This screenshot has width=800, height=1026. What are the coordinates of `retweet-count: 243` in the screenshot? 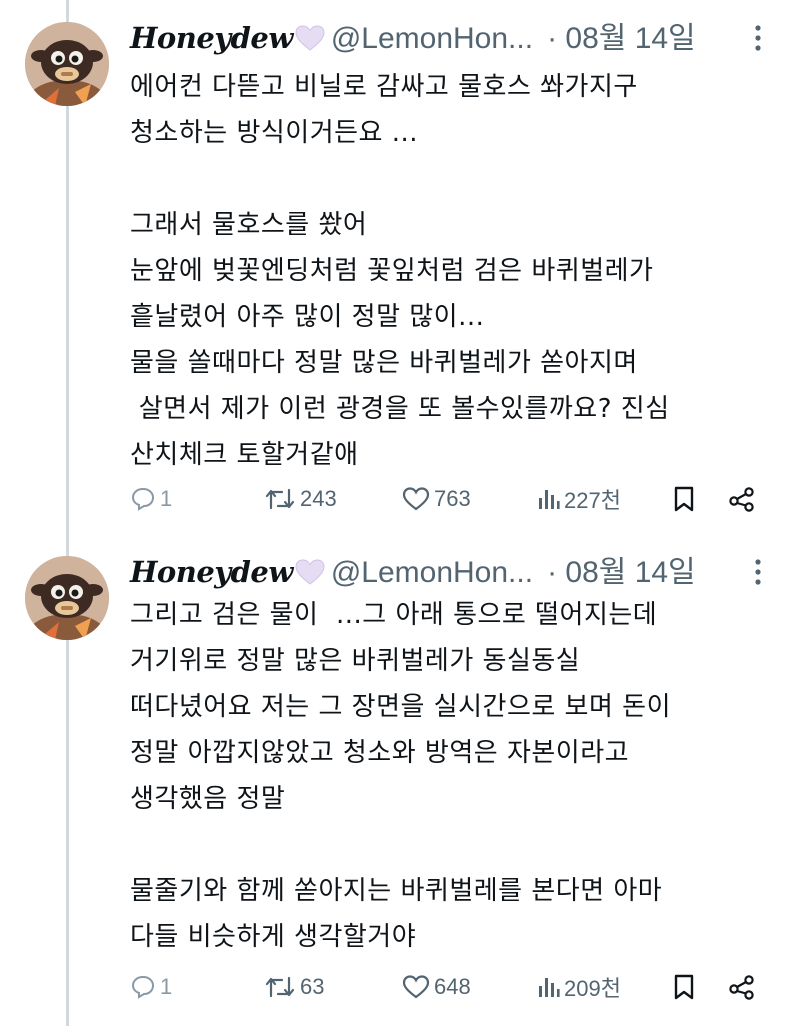 It's located at (318, 498).